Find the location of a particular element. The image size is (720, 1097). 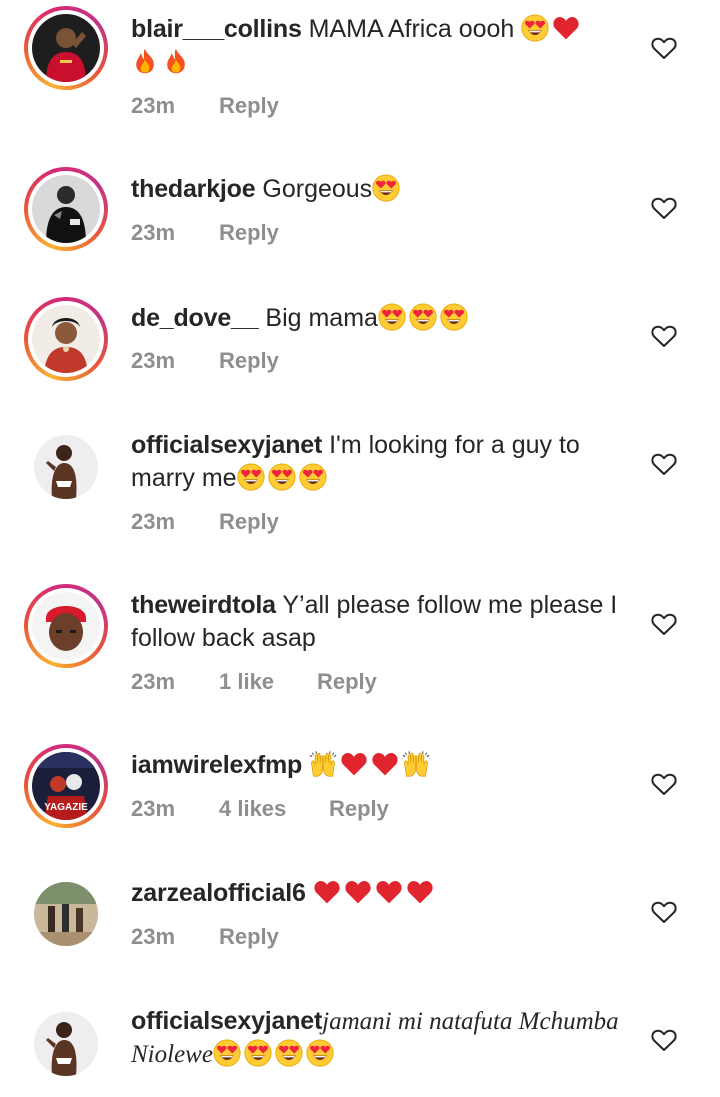

comment-body: zarzealofficial6 is located at coordinates (381, 893).